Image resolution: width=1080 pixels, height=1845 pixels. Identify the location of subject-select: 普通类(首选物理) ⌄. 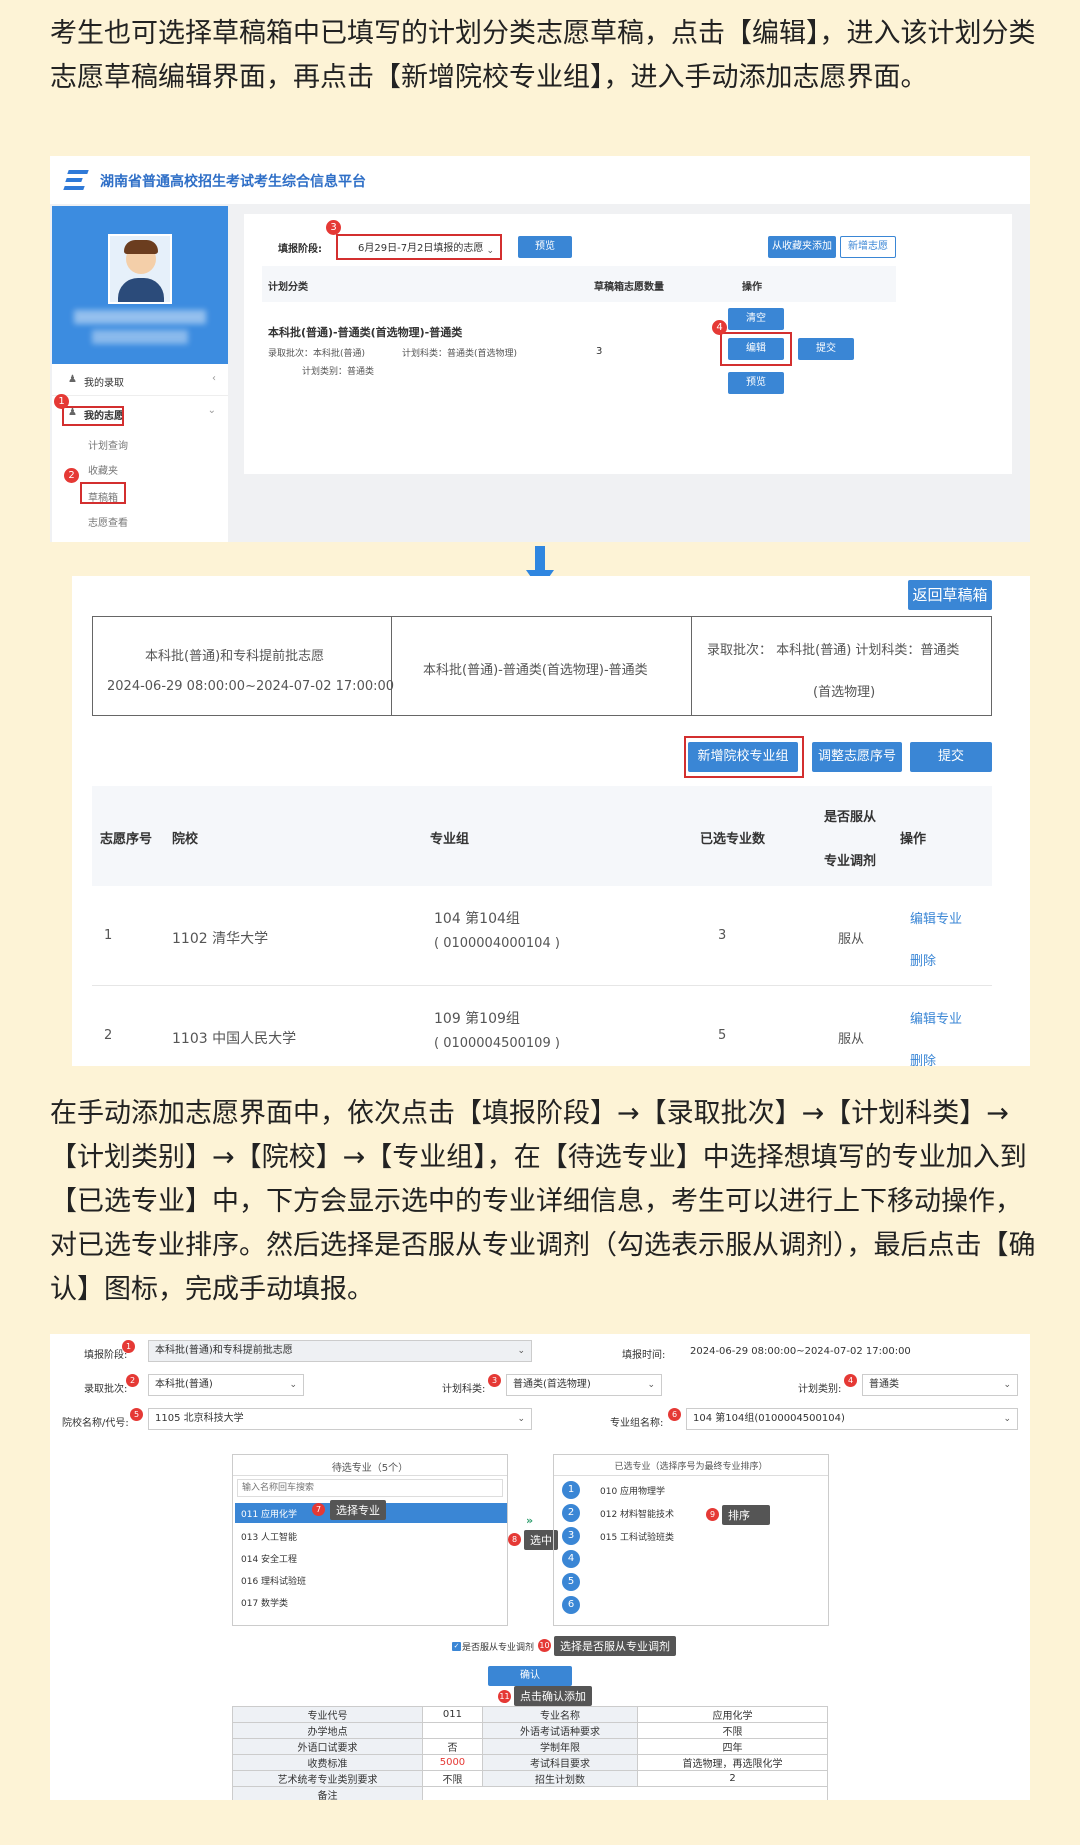
(584, 1385).